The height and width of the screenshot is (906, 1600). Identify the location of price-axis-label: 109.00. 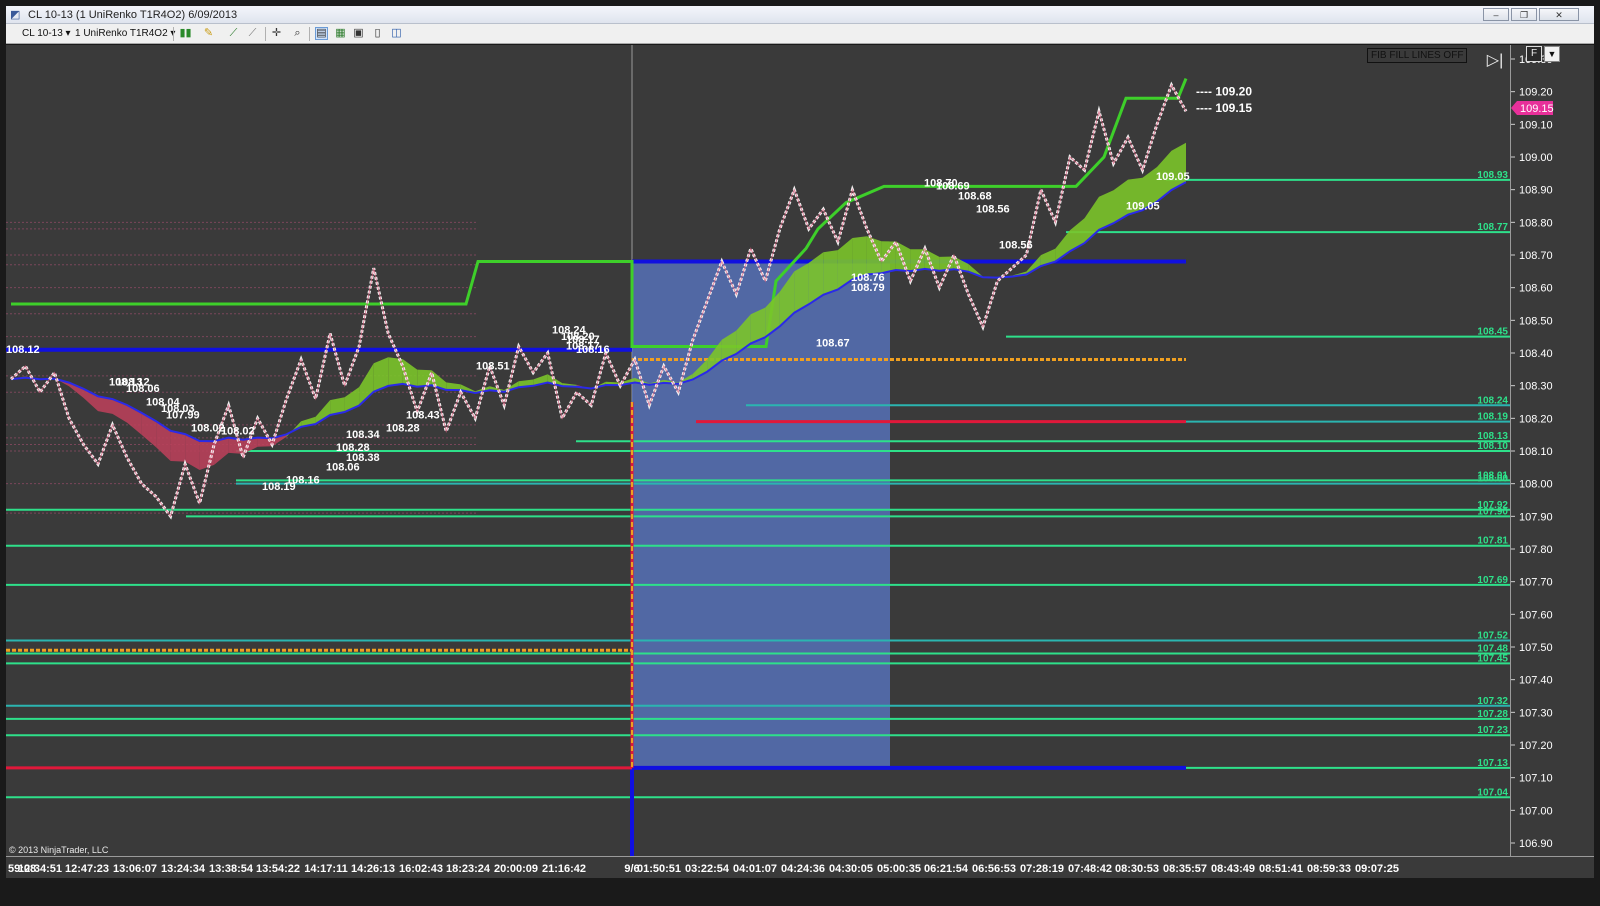
(1536, 158).